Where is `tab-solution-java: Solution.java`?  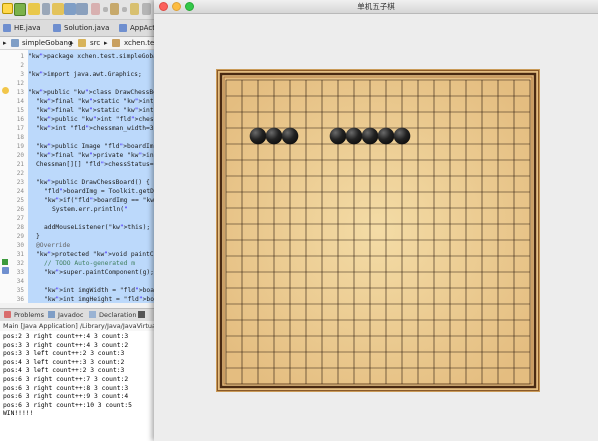
tab-solution-java: Solution.java is located at coordinates (79, 28).